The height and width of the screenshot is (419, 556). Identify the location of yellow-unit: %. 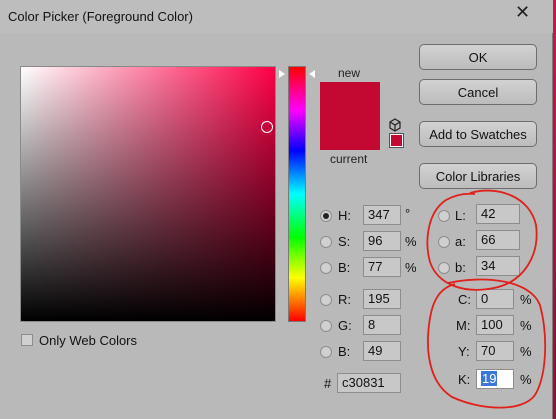
(526, 351).